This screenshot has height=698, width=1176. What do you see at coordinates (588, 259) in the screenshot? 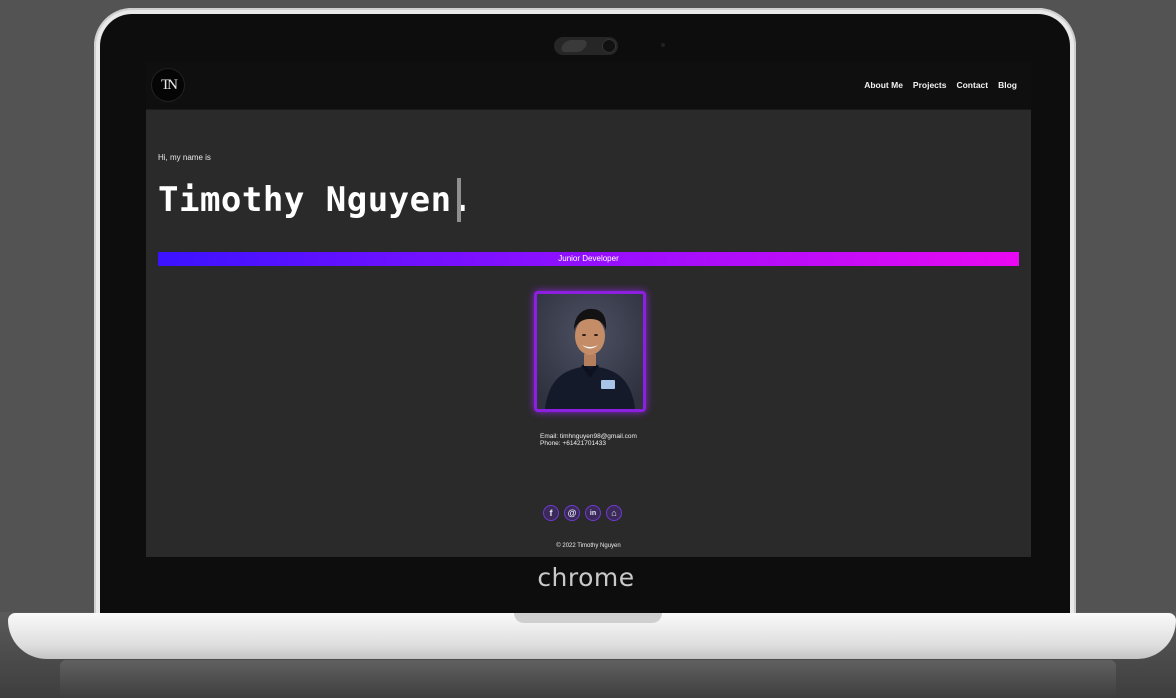
I see `role-banner: Junior Developer` at bounding box center [588, 259].